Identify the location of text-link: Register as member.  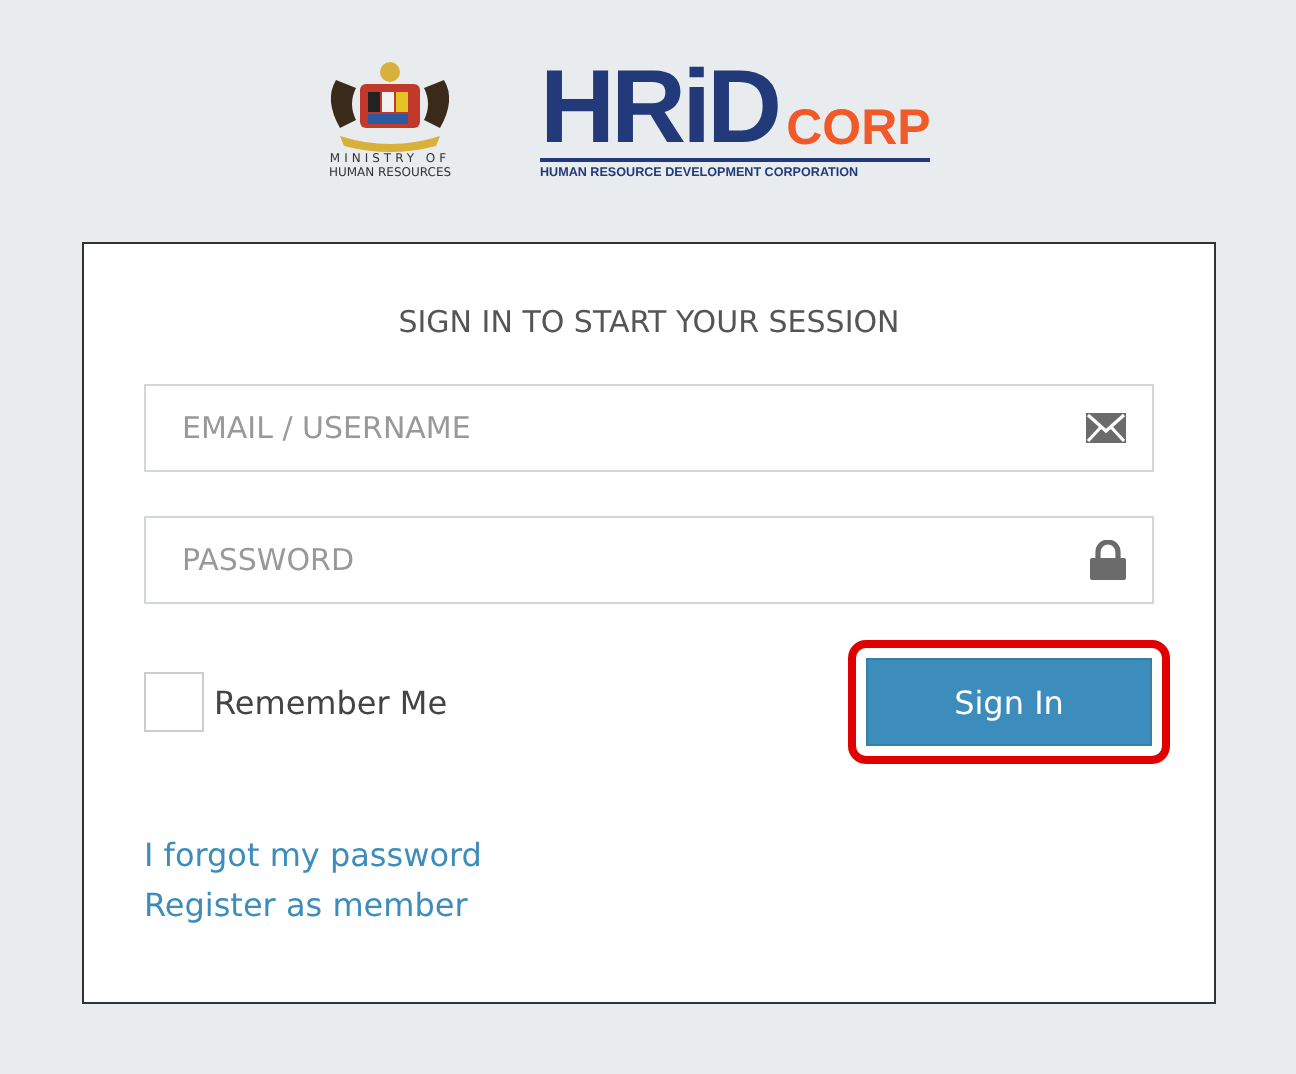
(306, 905).